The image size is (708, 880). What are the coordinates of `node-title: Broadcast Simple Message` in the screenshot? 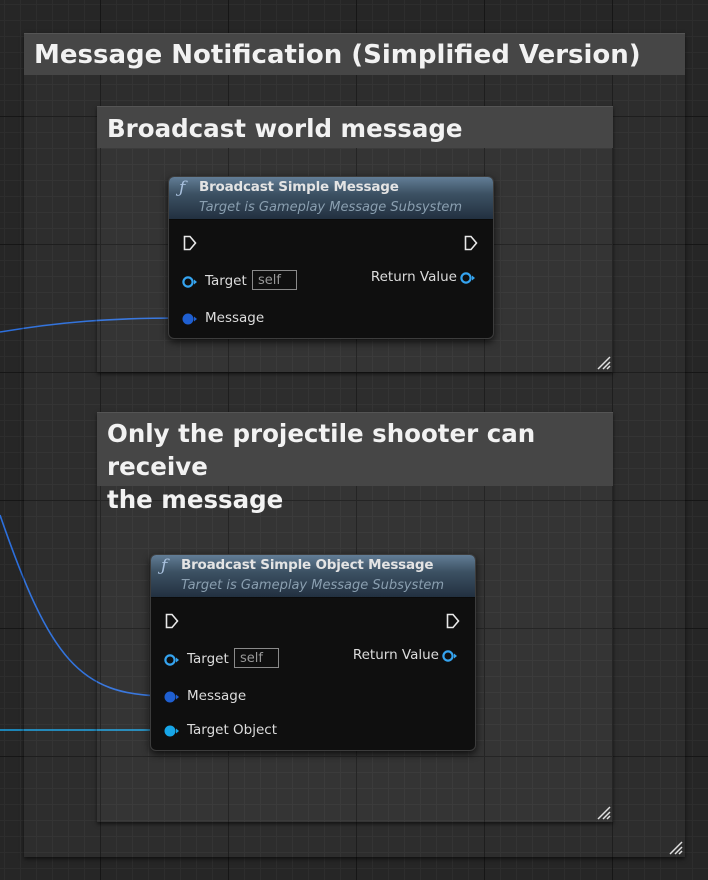 It's located at (299, 187).